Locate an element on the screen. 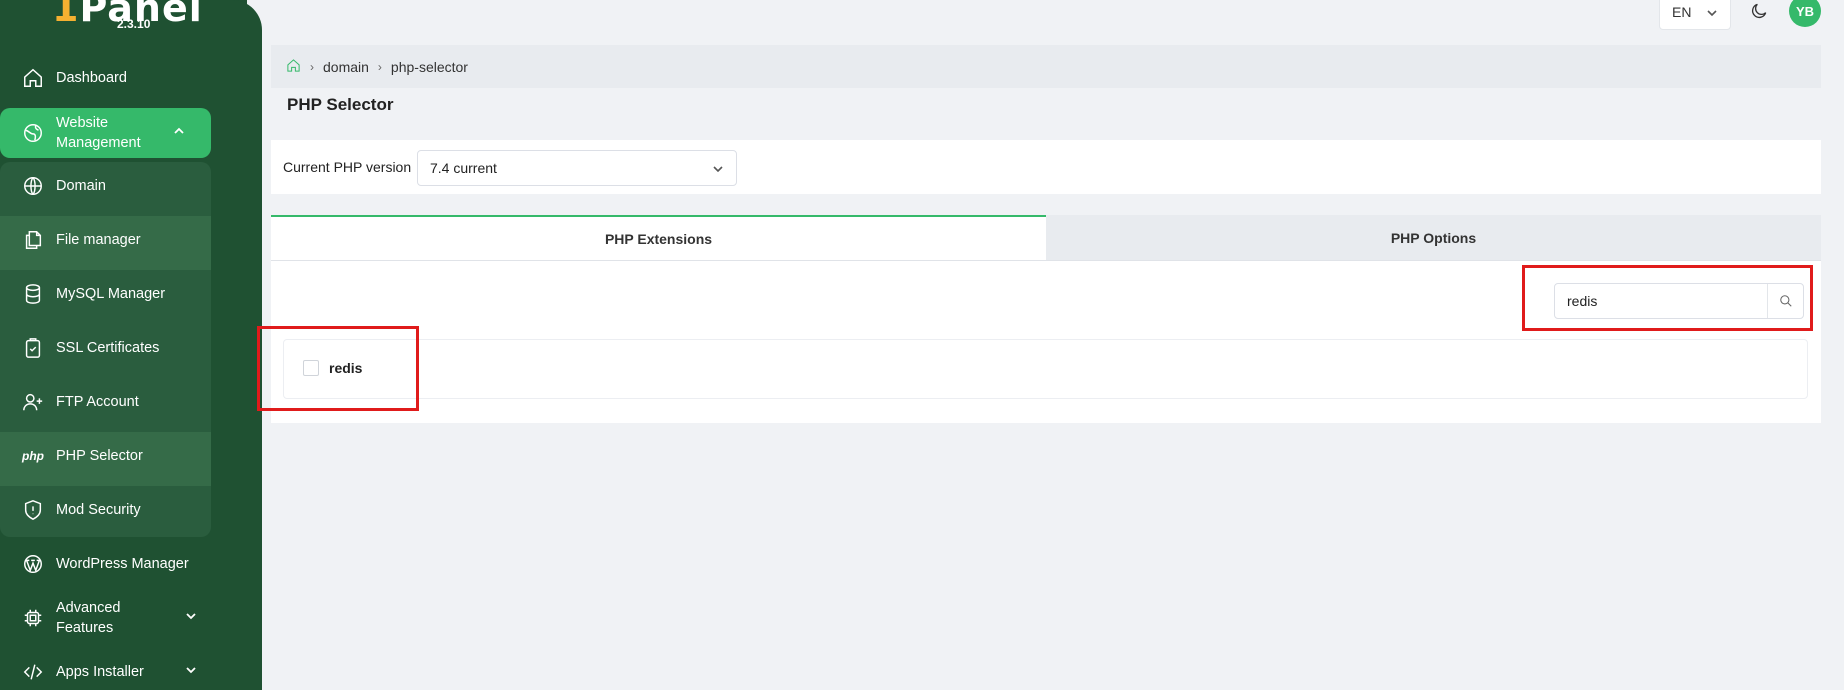  current-php-label: Current PHP version is located at coordinates (347, 167).